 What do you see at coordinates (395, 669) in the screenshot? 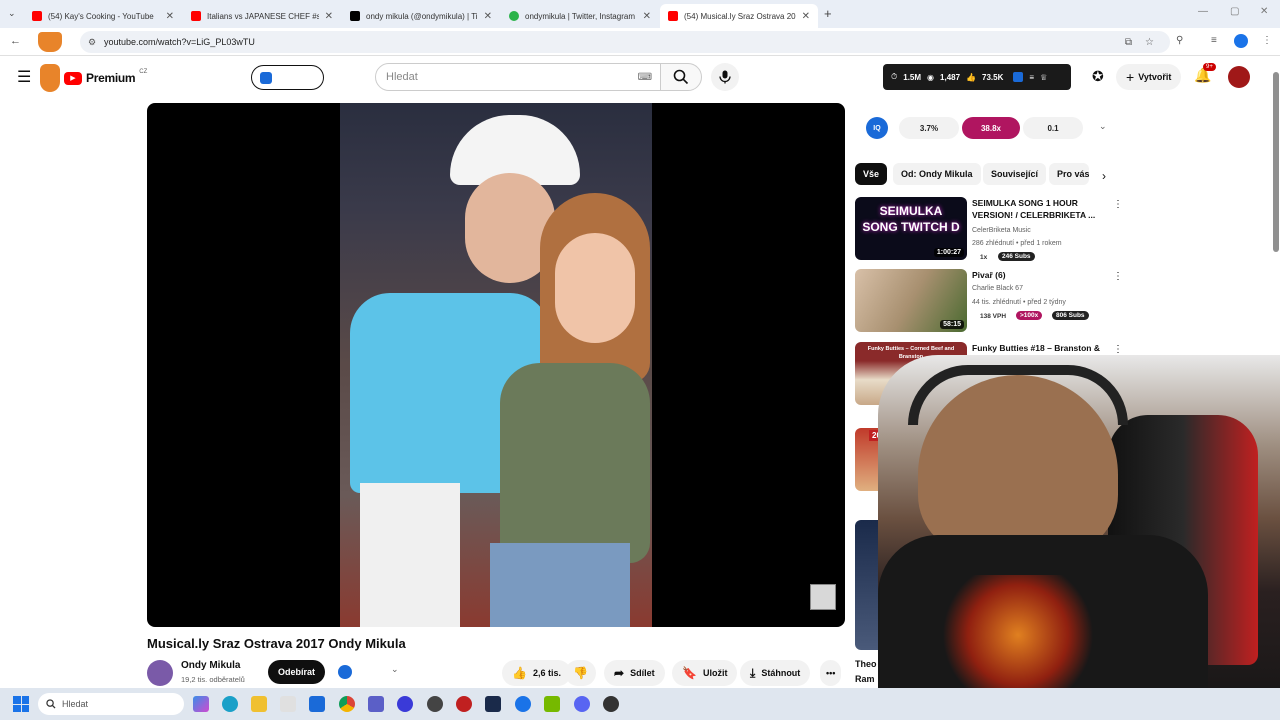
I see `chevron-down-icon: ⌄` at bounding box center [395, 669].